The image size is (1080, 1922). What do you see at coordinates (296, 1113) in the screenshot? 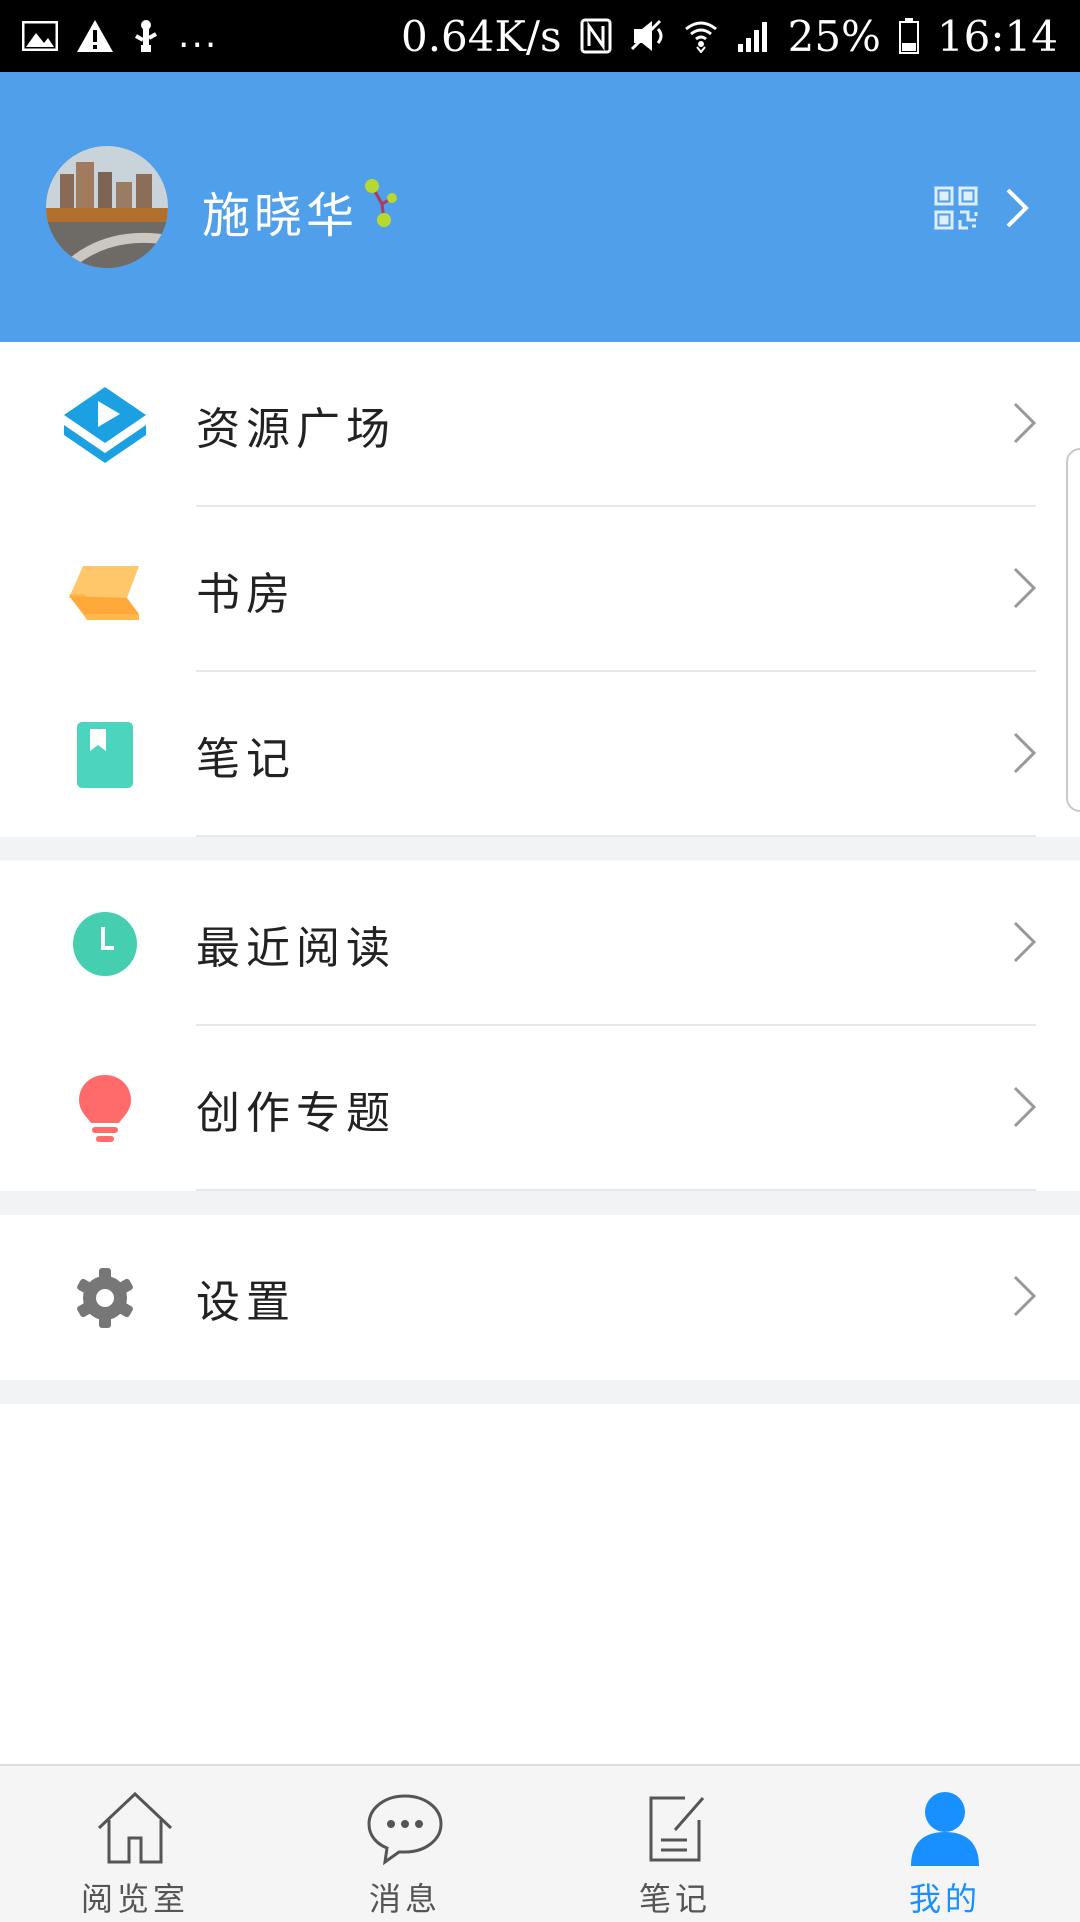
I see `menu-label: 创作专题` at bounding box center [296, 1113].